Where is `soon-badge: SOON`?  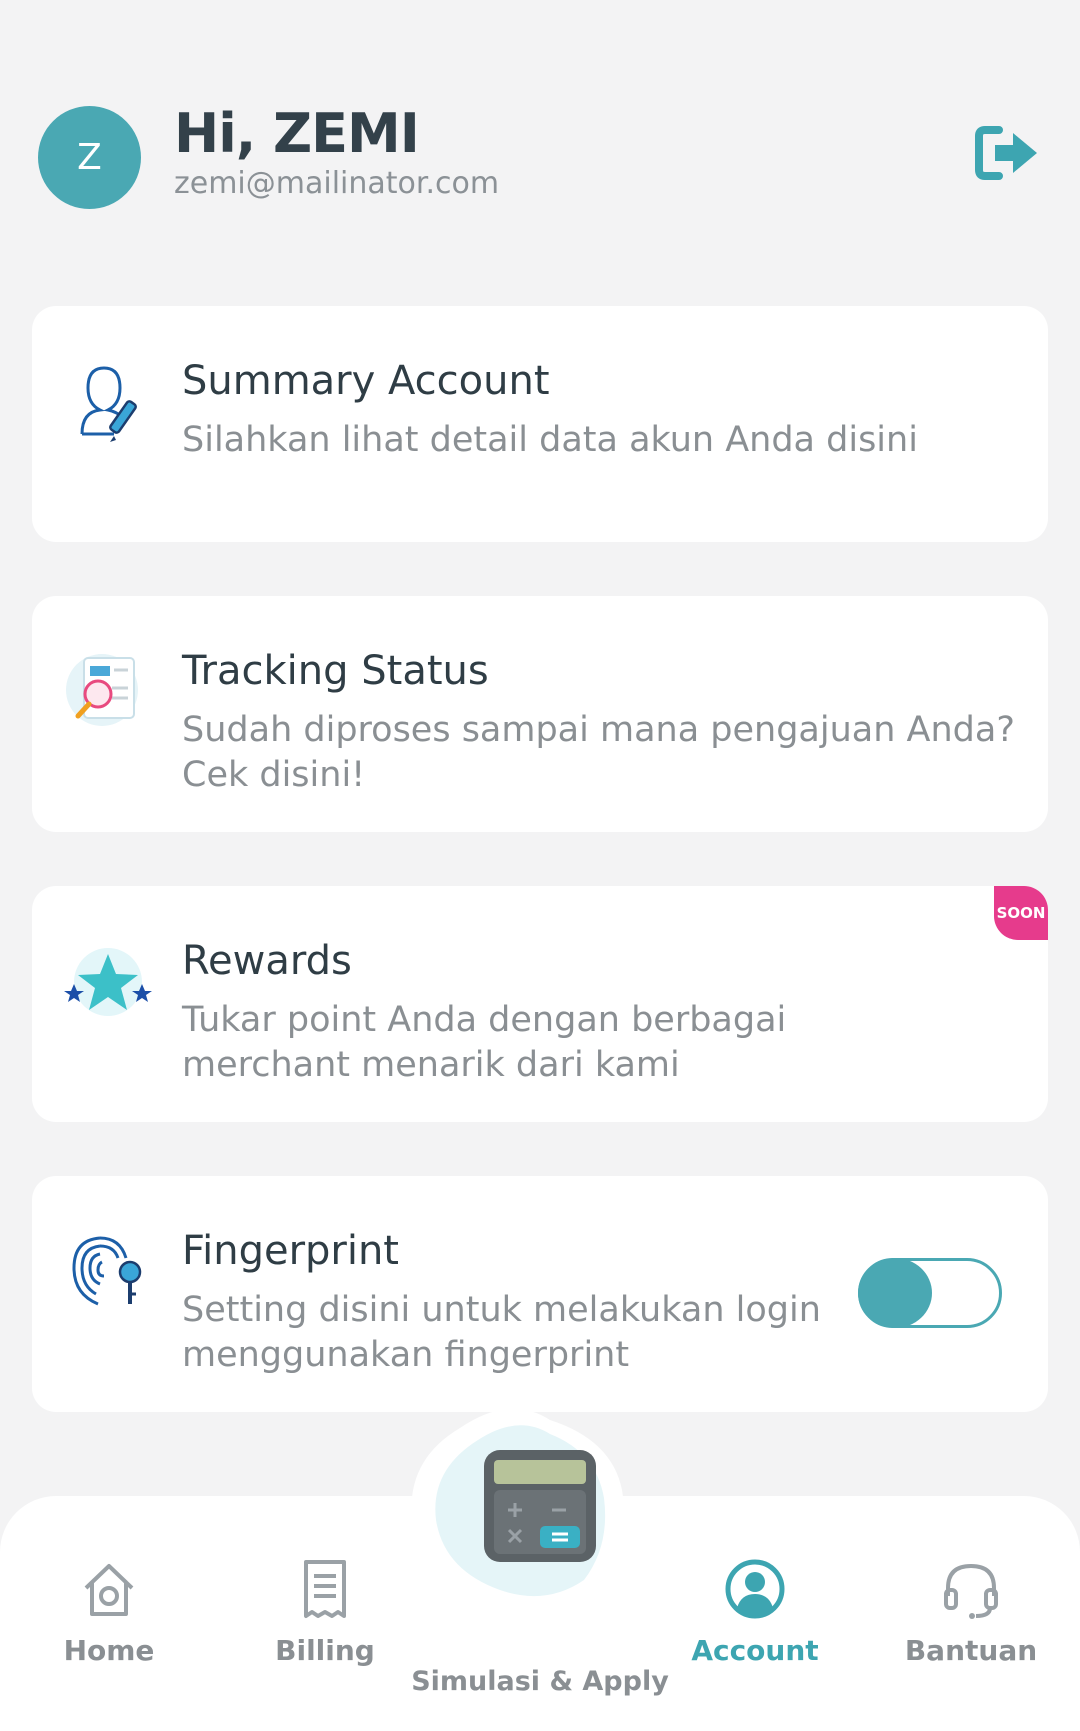 soon-badge: SOON is located at coordinates (1021, 913).